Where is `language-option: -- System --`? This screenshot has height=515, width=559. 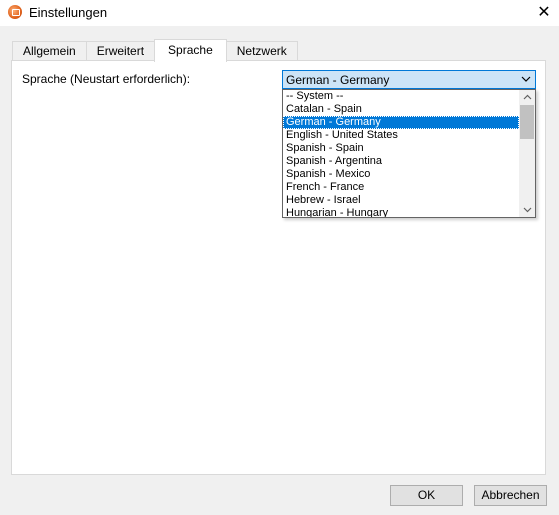
language-option: -- System -- is located at coordinates (401, 96).